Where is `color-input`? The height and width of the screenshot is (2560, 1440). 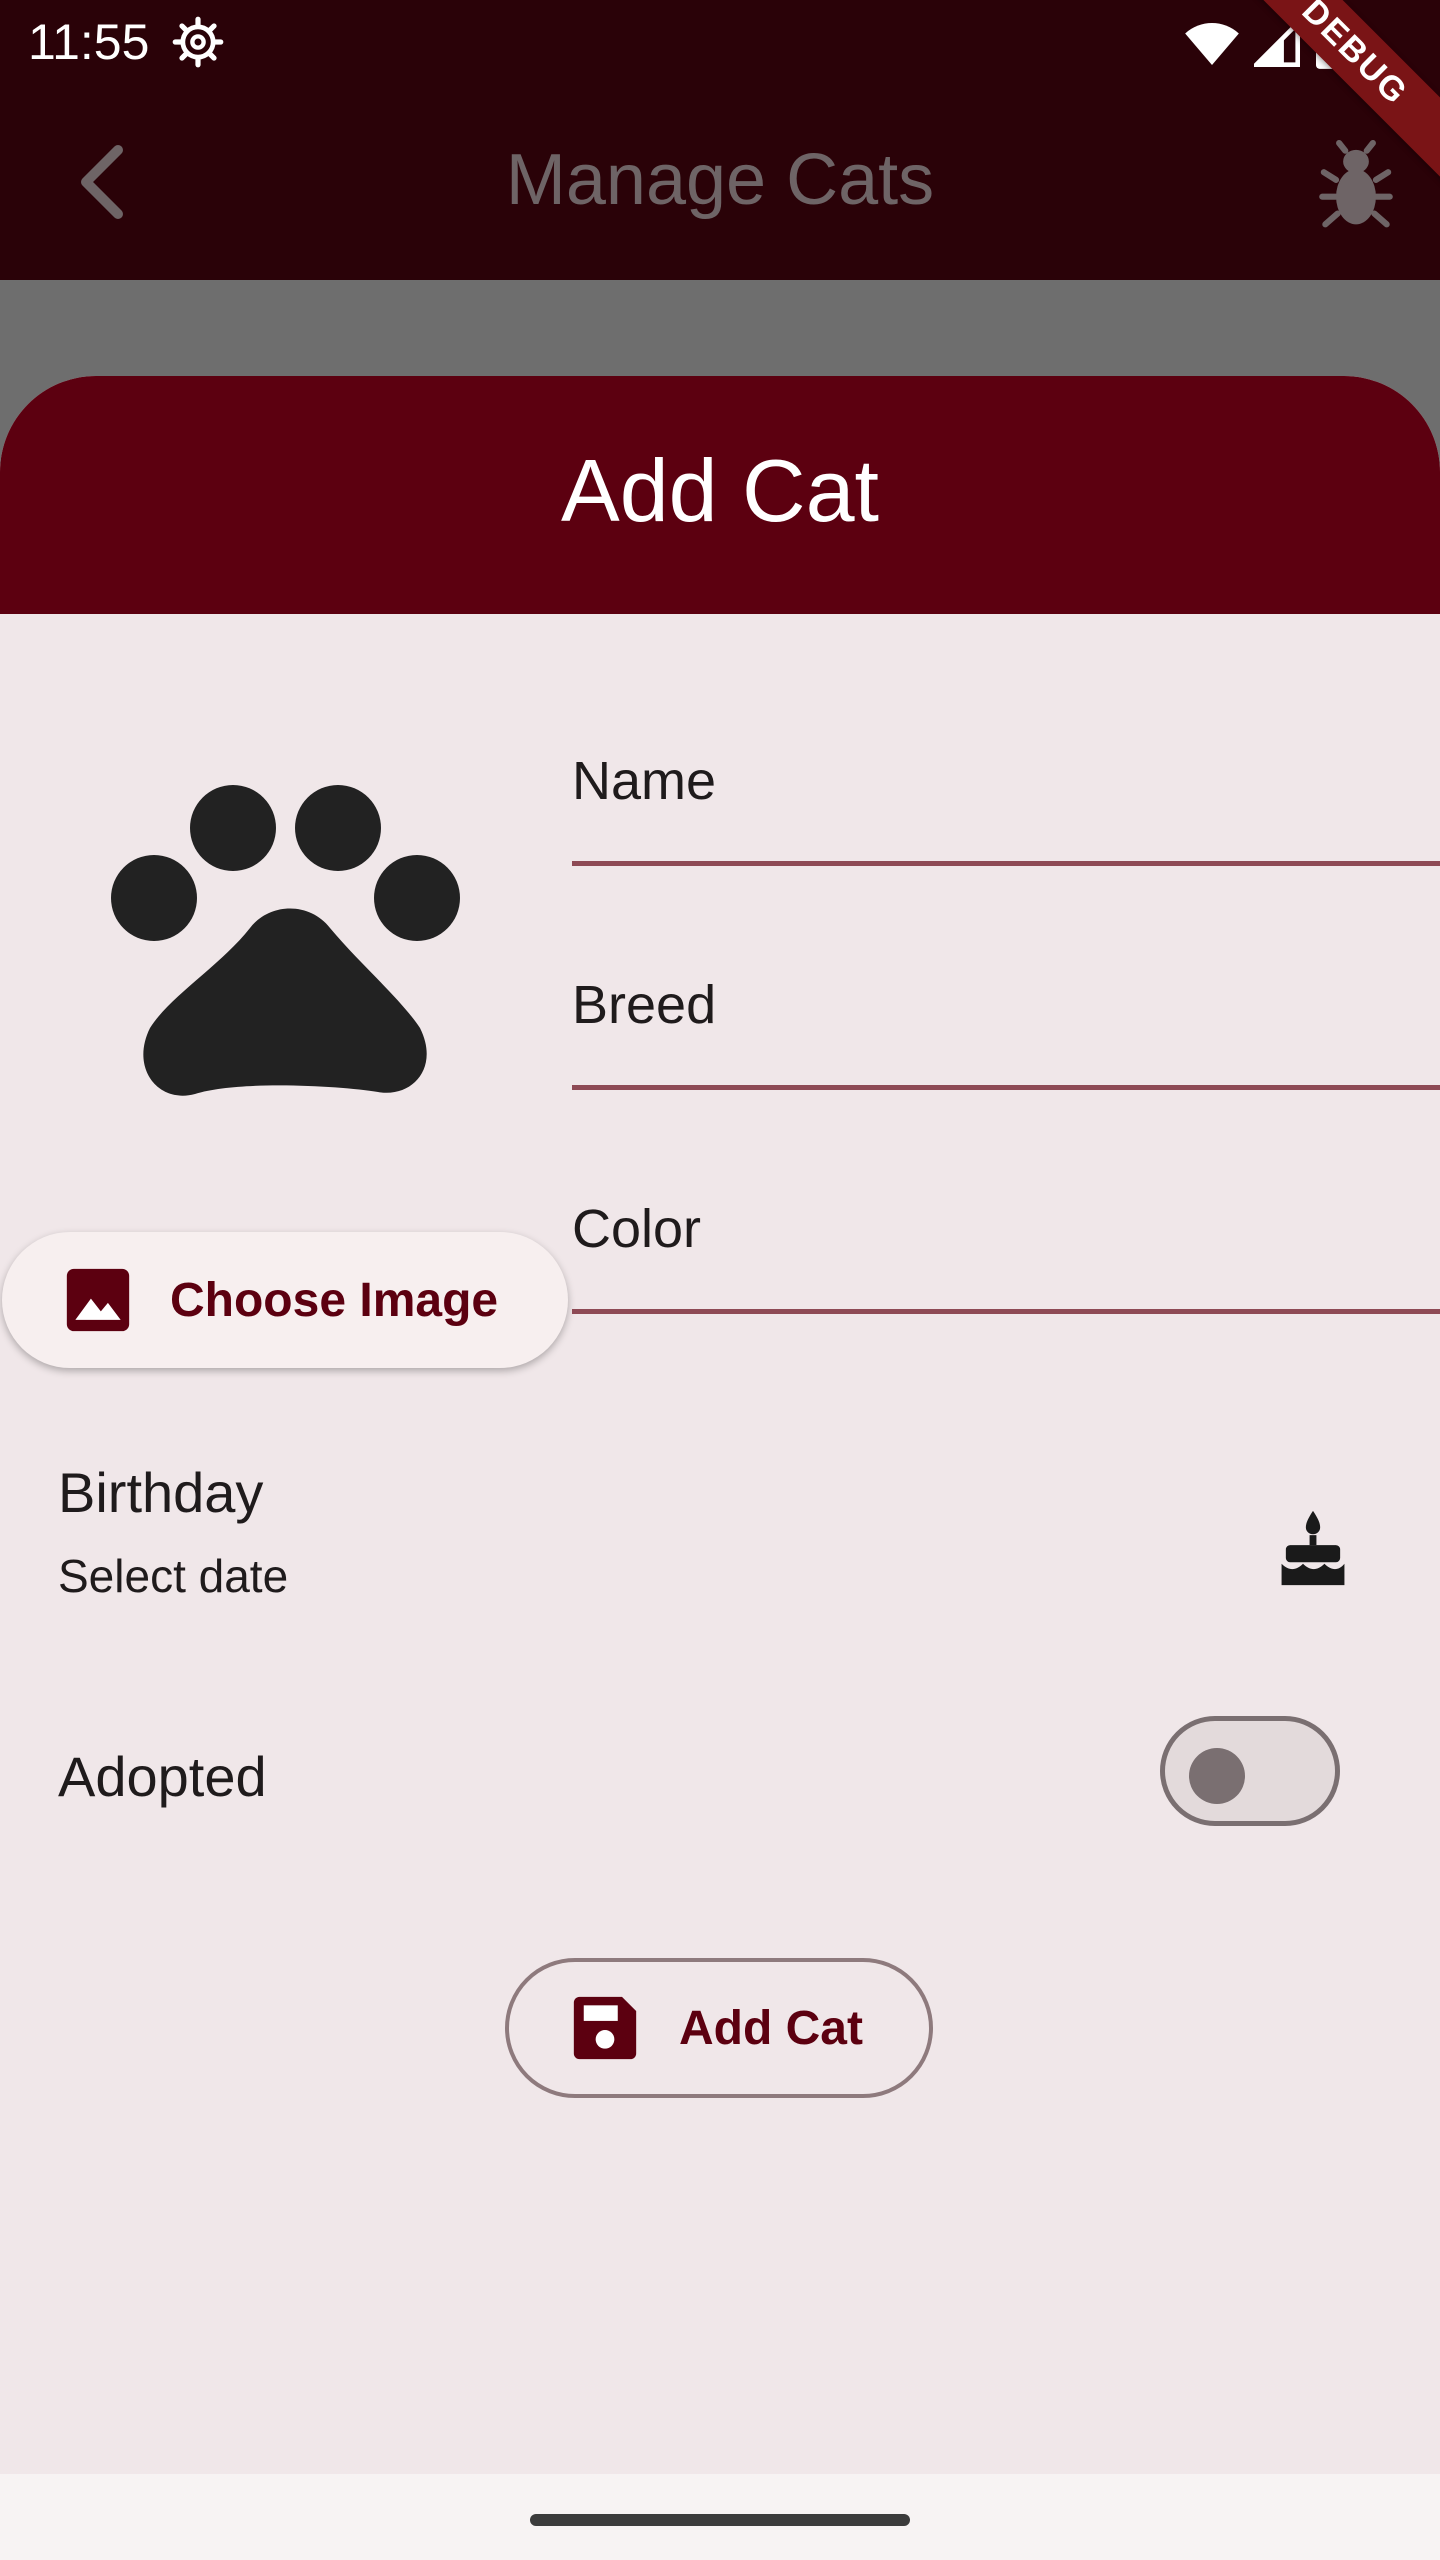
color-input is located at coordinates (1004, 1250).